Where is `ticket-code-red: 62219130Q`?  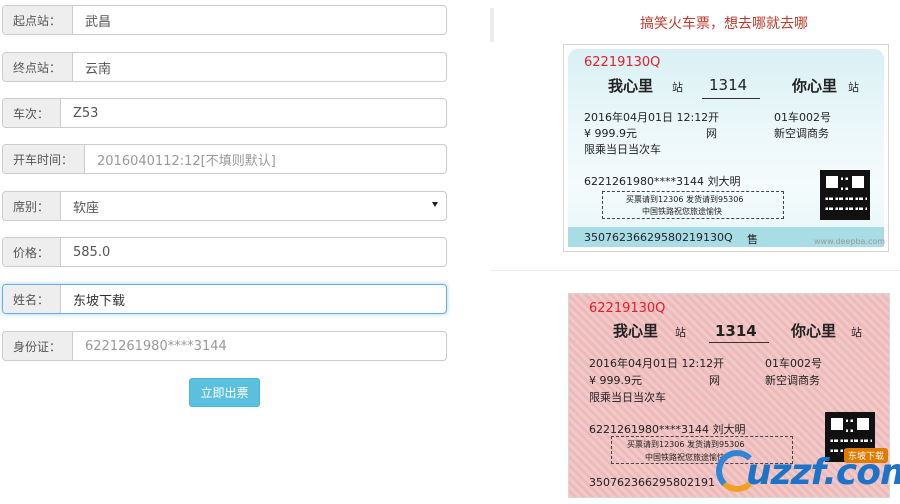 ticket-code-red: 62219130Q is located at coordinates (627, 308).